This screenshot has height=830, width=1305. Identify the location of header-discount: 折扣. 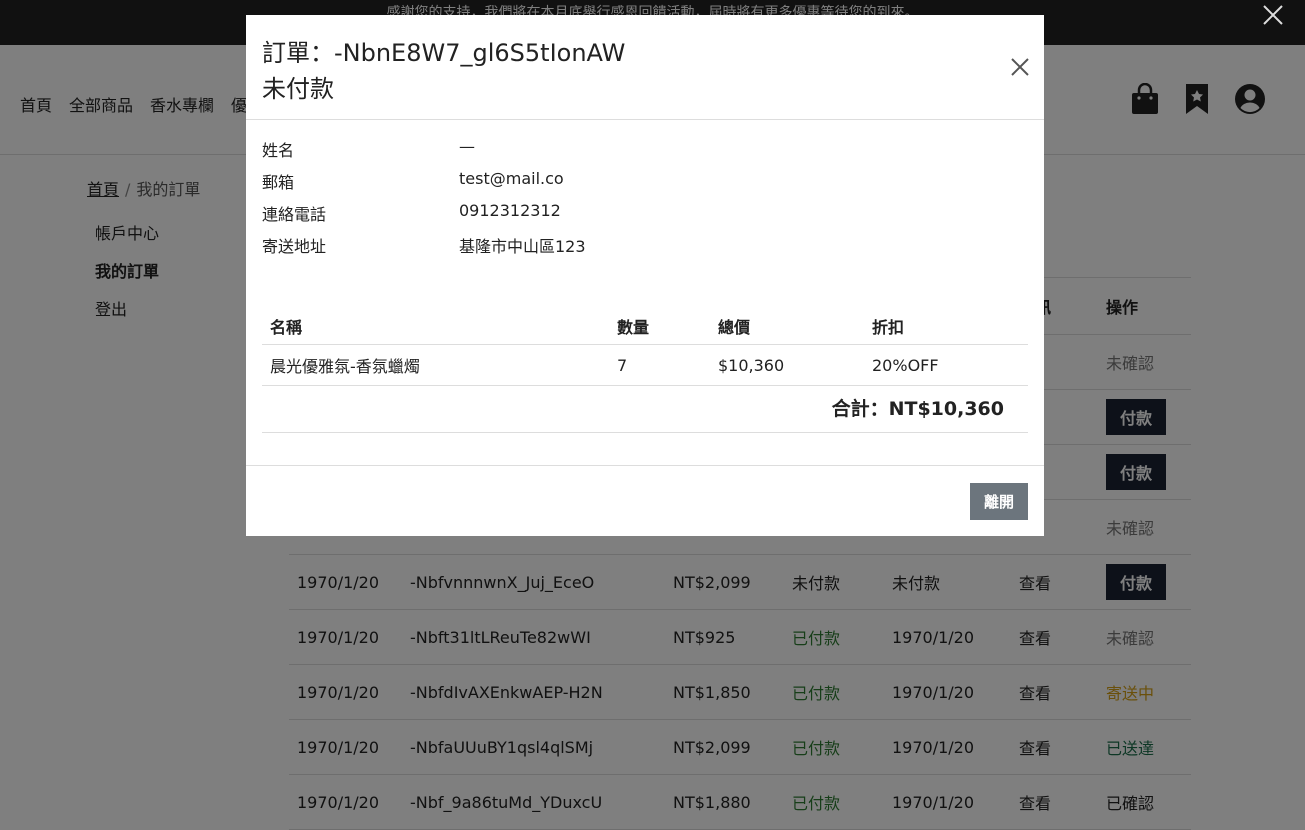
(888, 327).